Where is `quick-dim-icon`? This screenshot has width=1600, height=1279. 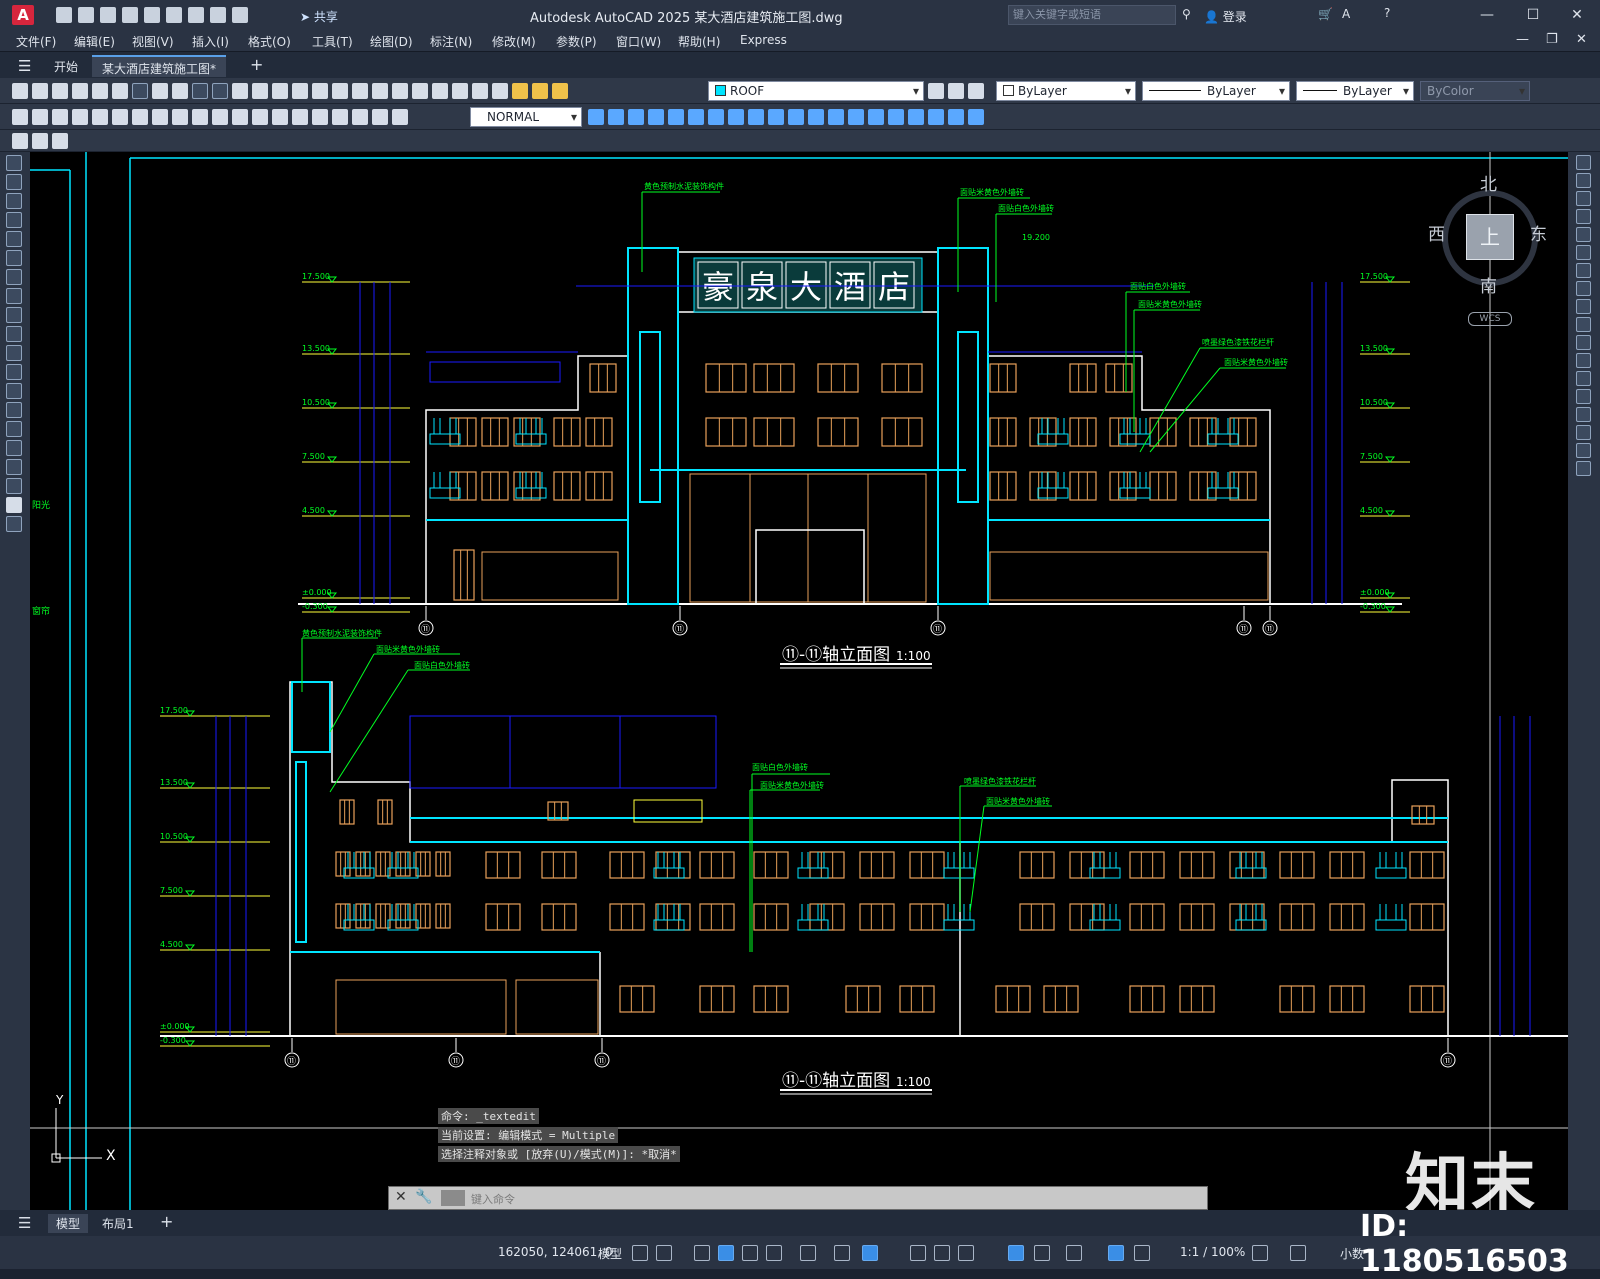 quick-dim-icon is located at coordinates (180, 117).